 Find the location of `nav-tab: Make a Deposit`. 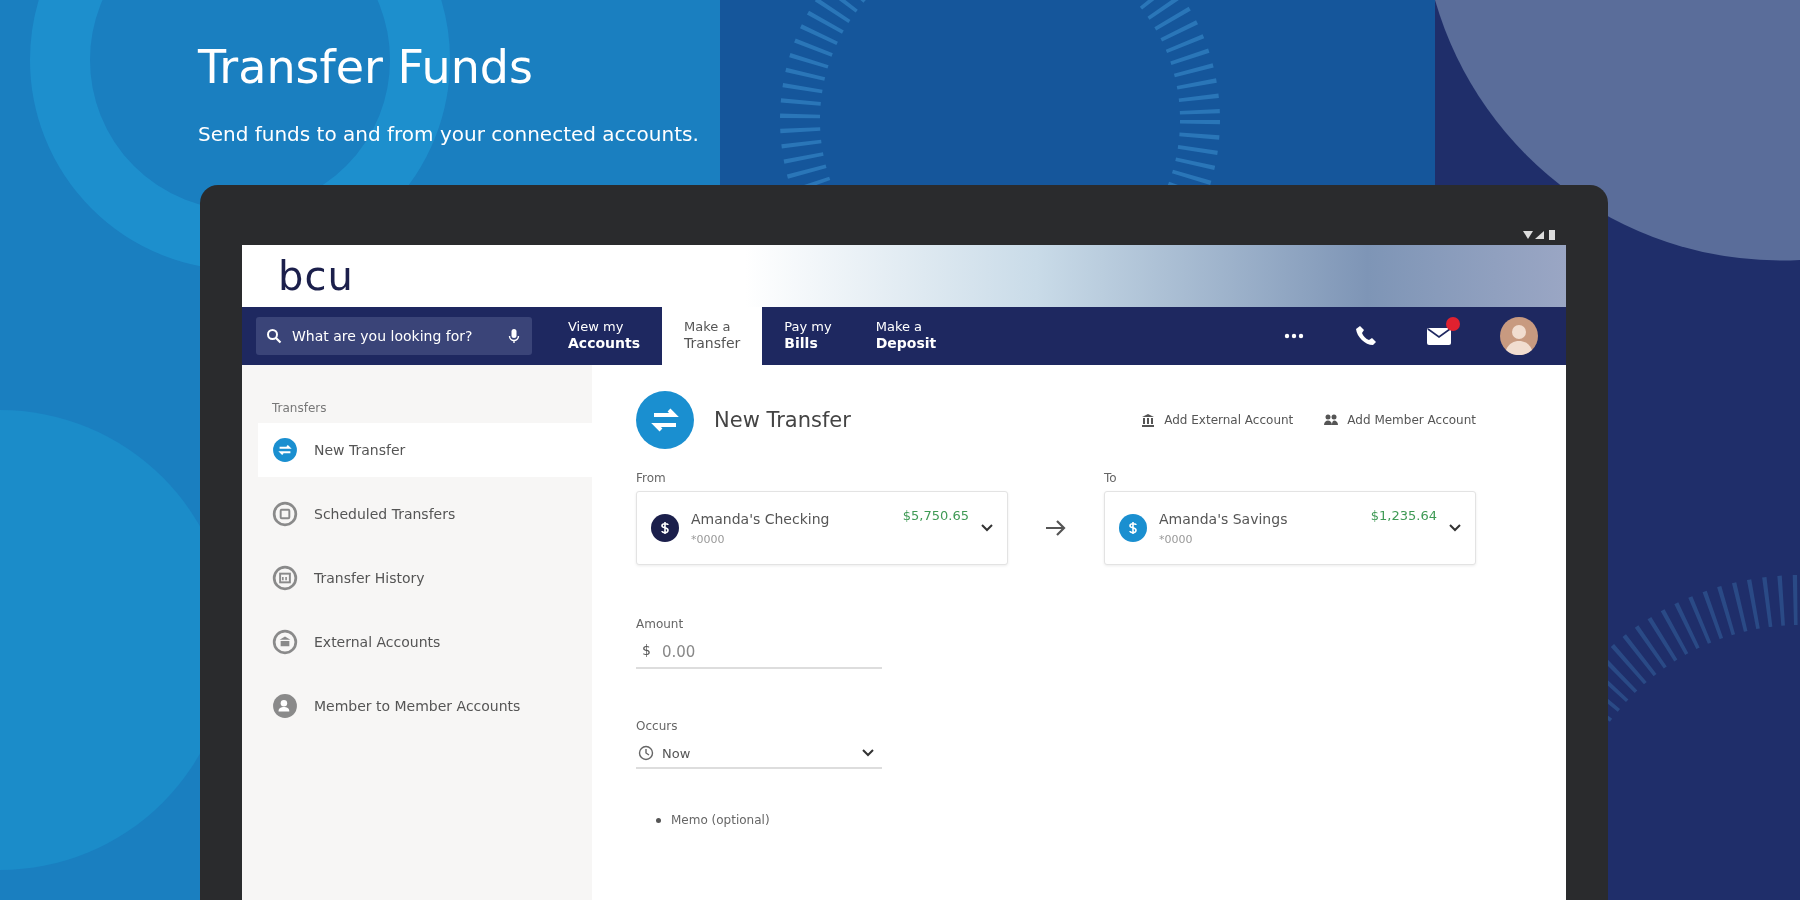

nav-tab: Make a Deposit is located at coordinates (906, 336).